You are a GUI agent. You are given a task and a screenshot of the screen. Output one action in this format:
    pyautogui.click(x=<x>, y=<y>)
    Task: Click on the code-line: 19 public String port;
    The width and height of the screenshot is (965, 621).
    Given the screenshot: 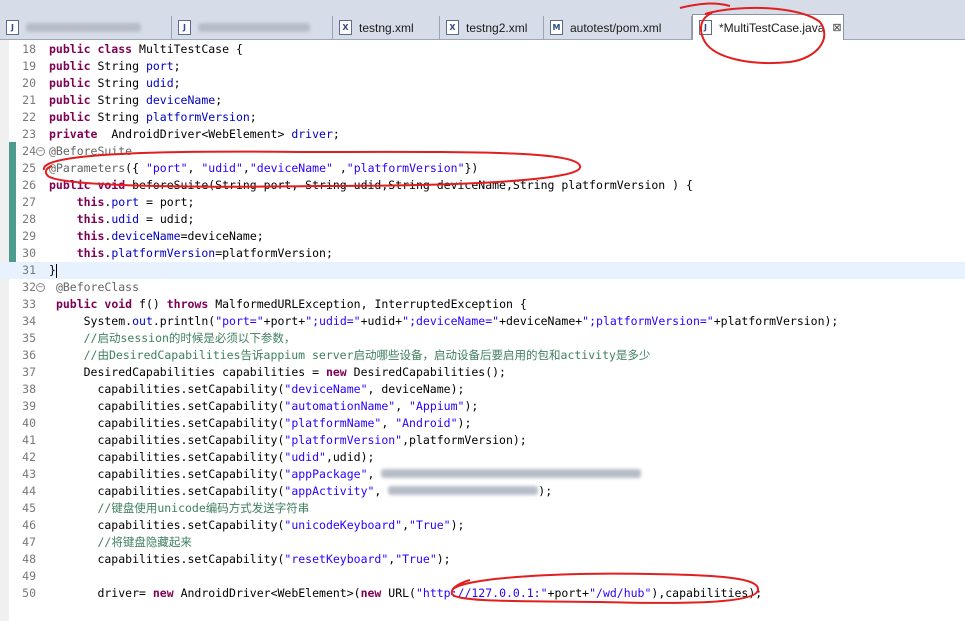 What is the action you would take?
    pyautogui.click(x=482, y=66)
    